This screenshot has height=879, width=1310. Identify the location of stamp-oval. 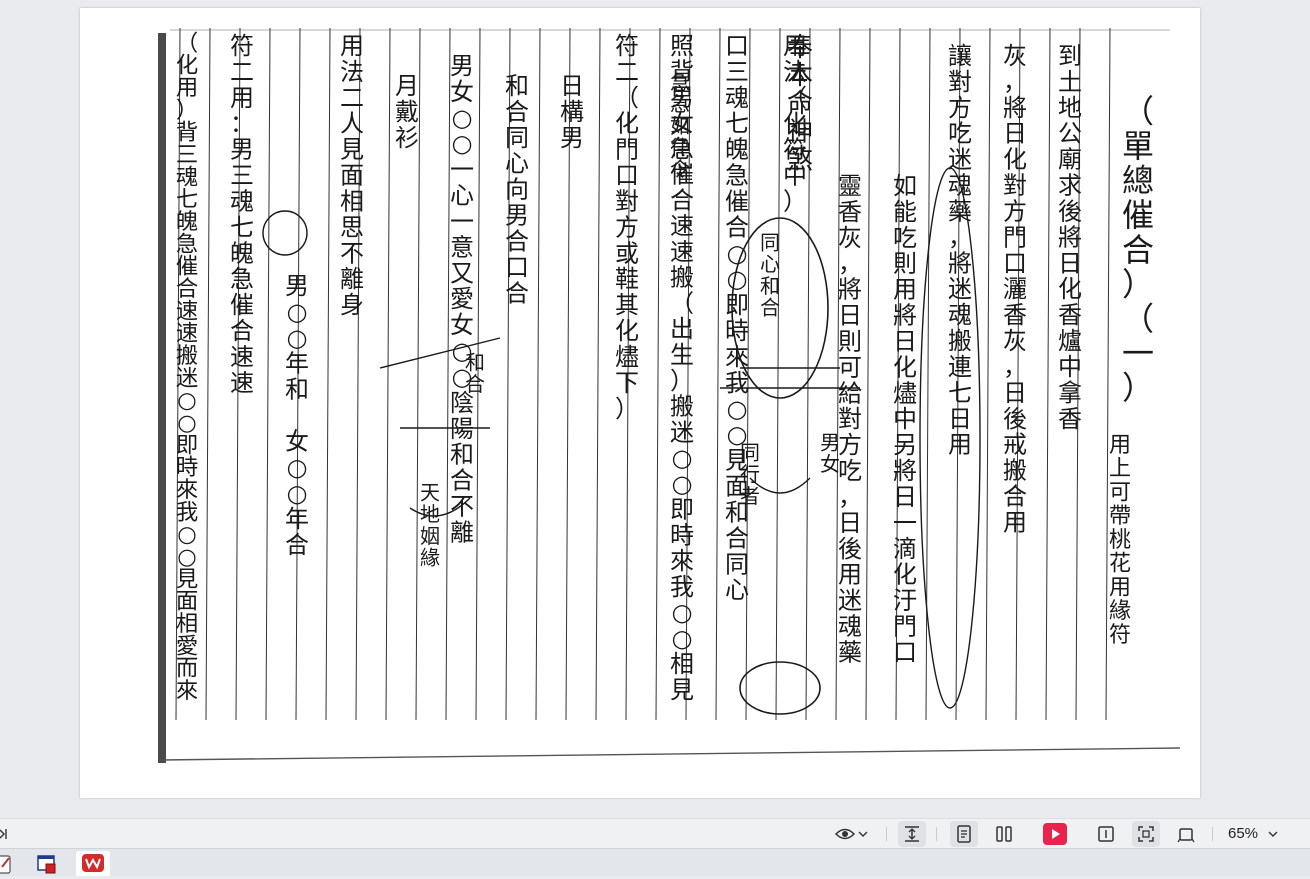
(780, 688).